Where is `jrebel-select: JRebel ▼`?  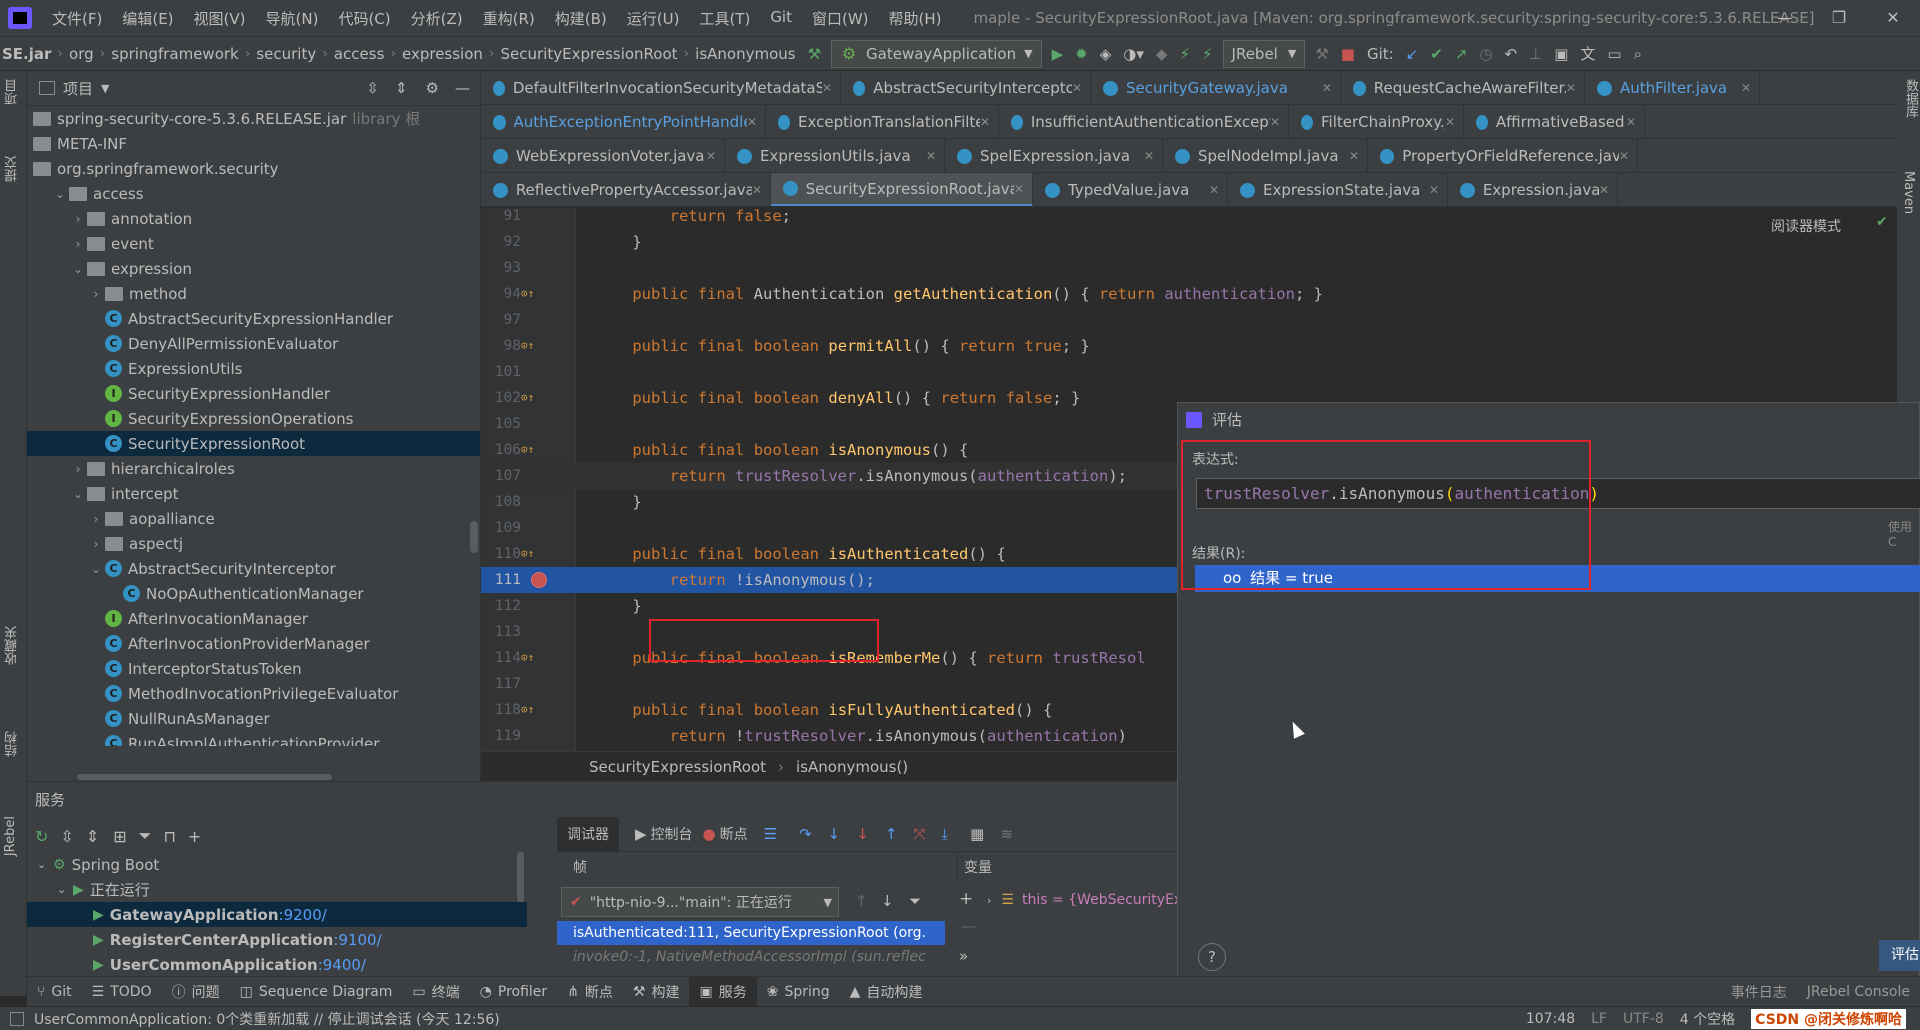 jrebel-select: JRebel ▼ is located at coordinates (1264, 53).